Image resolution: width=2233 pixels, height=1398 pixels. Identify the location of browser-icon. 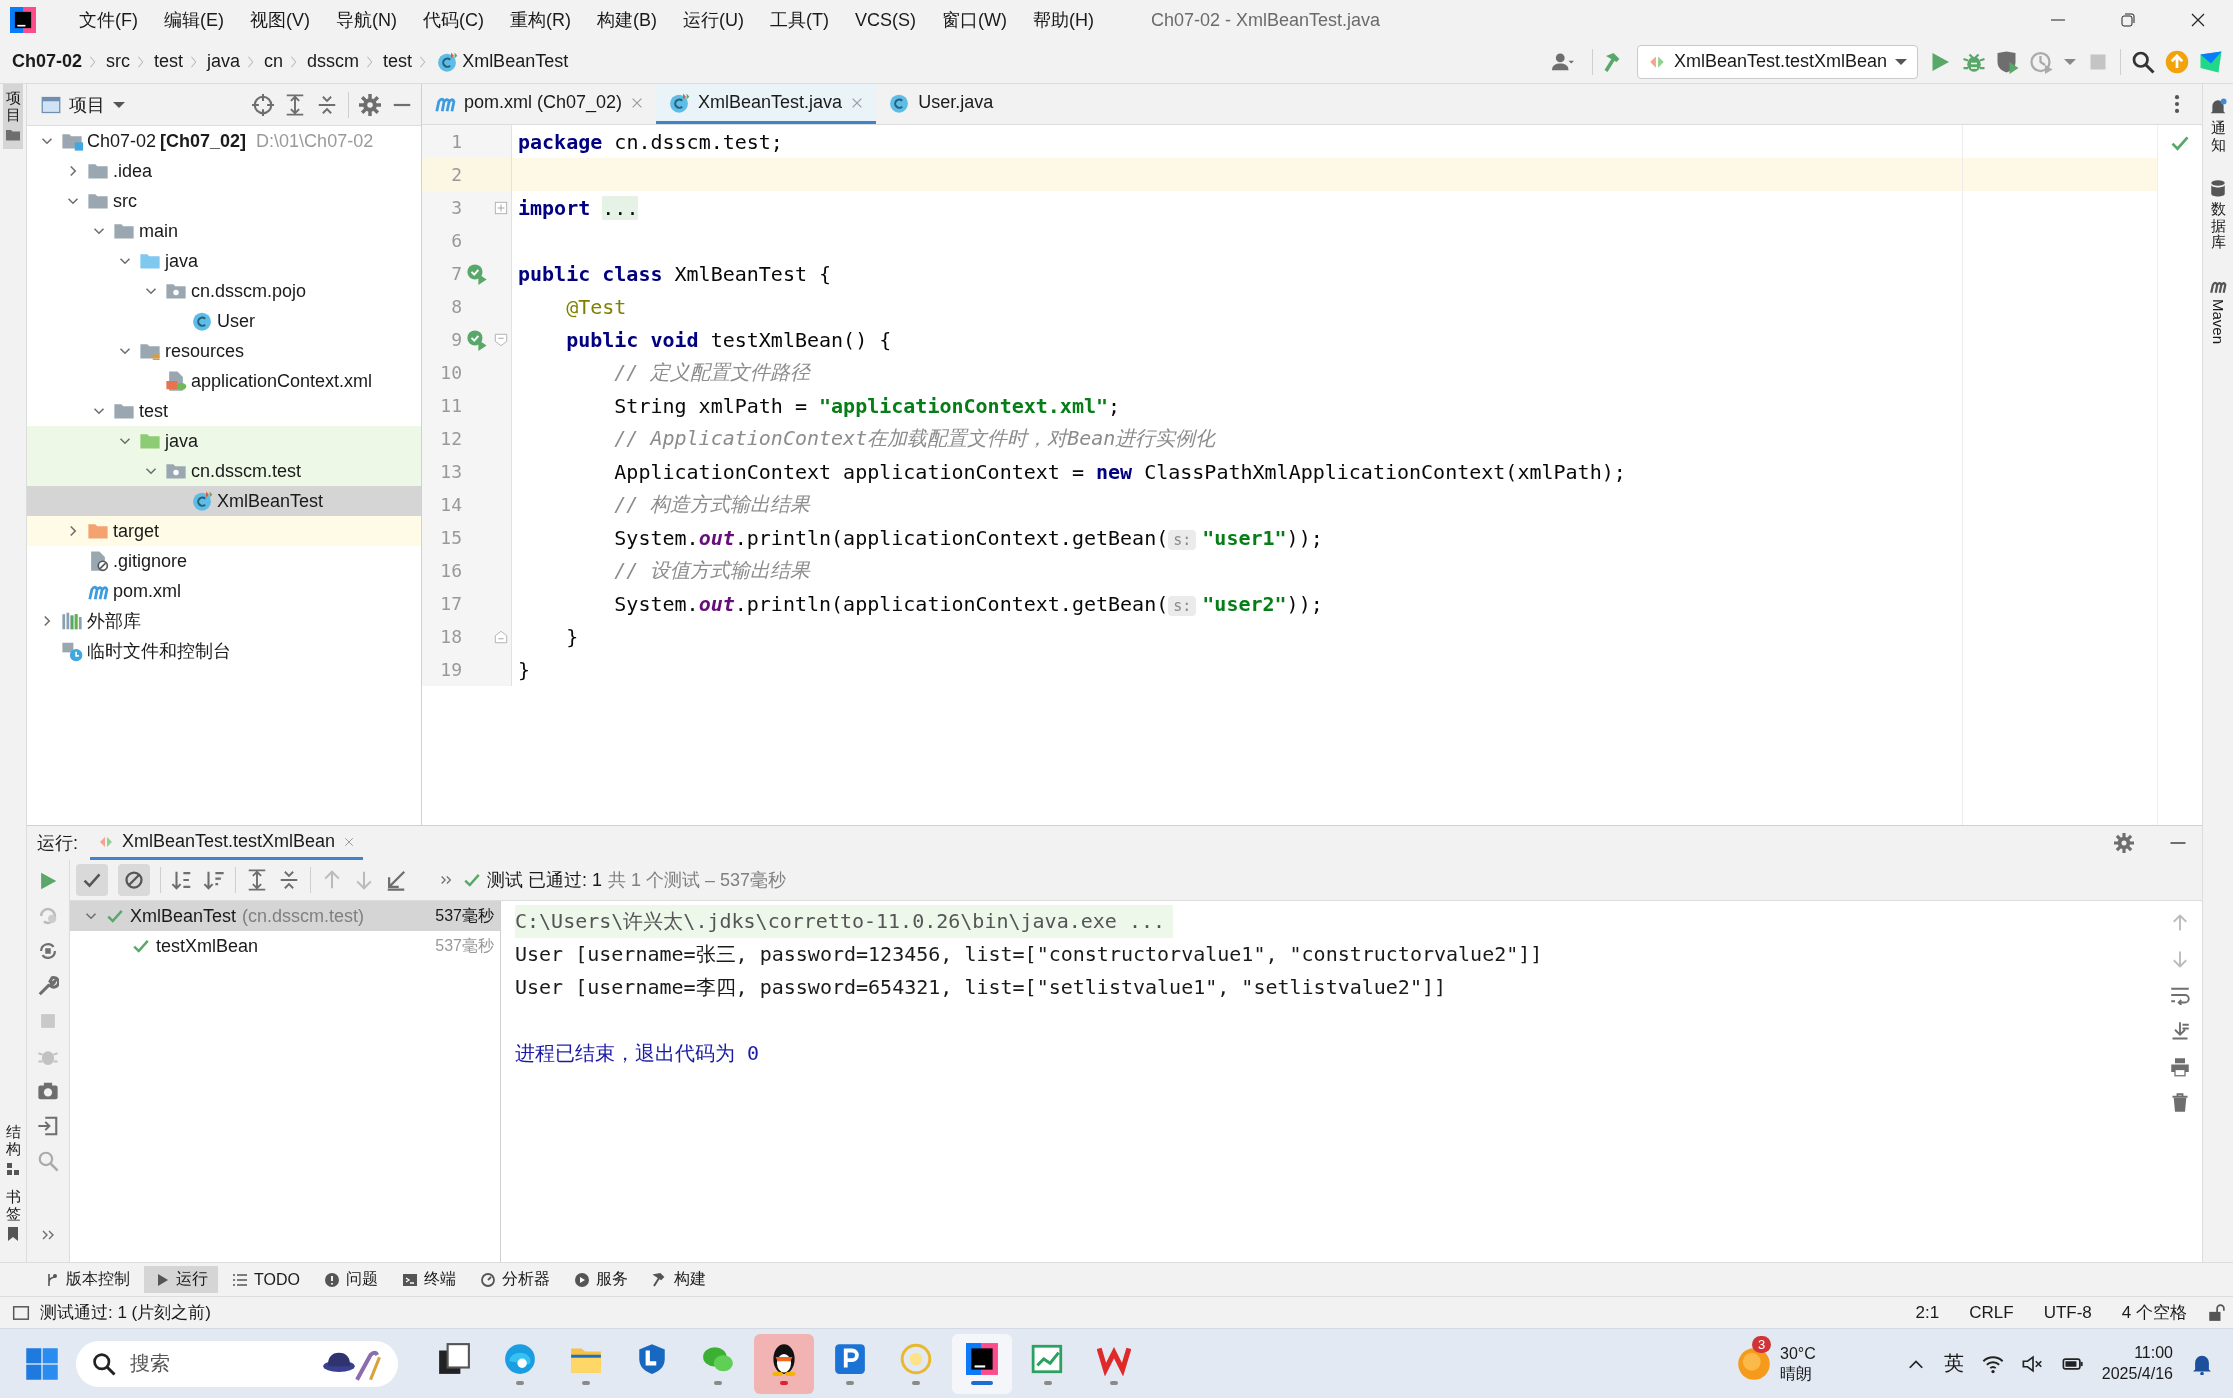
(520, 1359).